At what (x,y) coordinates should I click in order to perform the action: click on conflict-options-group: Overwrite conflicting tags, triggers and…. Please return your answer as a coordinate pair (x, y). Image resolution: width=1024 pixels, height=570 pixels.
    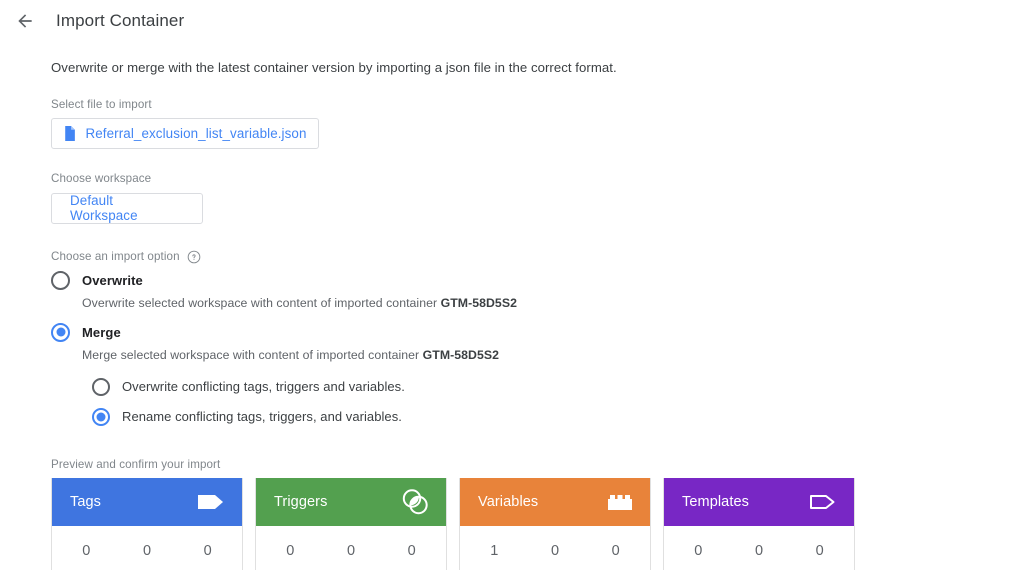
    Looking at the image, I should click on (548, 401).